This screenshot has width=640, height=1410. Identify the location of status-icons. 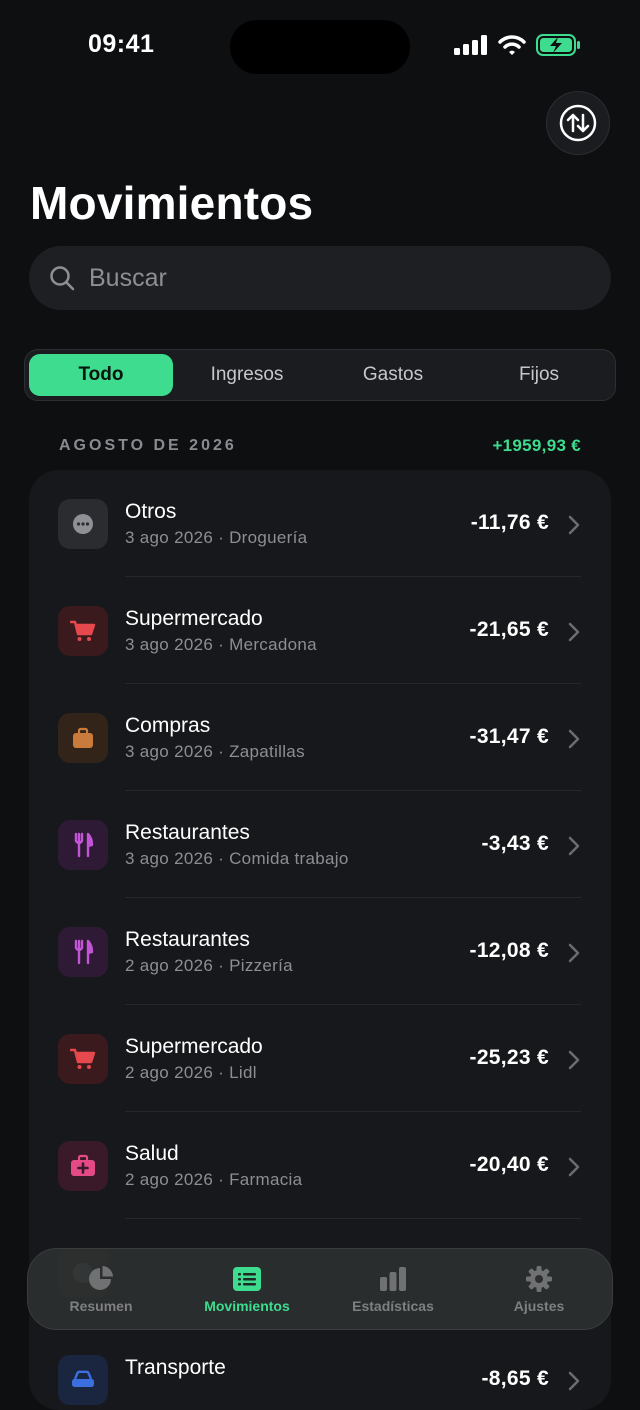
(518, 45).